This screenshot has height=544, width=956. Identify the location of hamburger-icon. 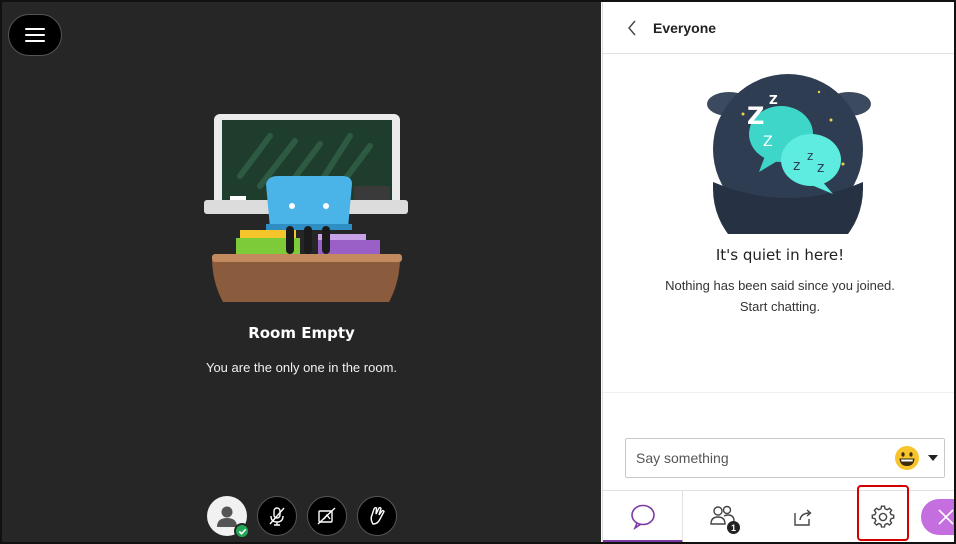
(35, 35).